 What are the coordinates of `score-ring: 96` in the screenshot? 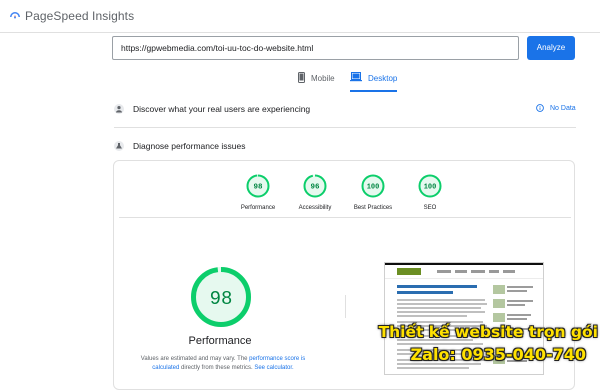 It's located at (315, 186).